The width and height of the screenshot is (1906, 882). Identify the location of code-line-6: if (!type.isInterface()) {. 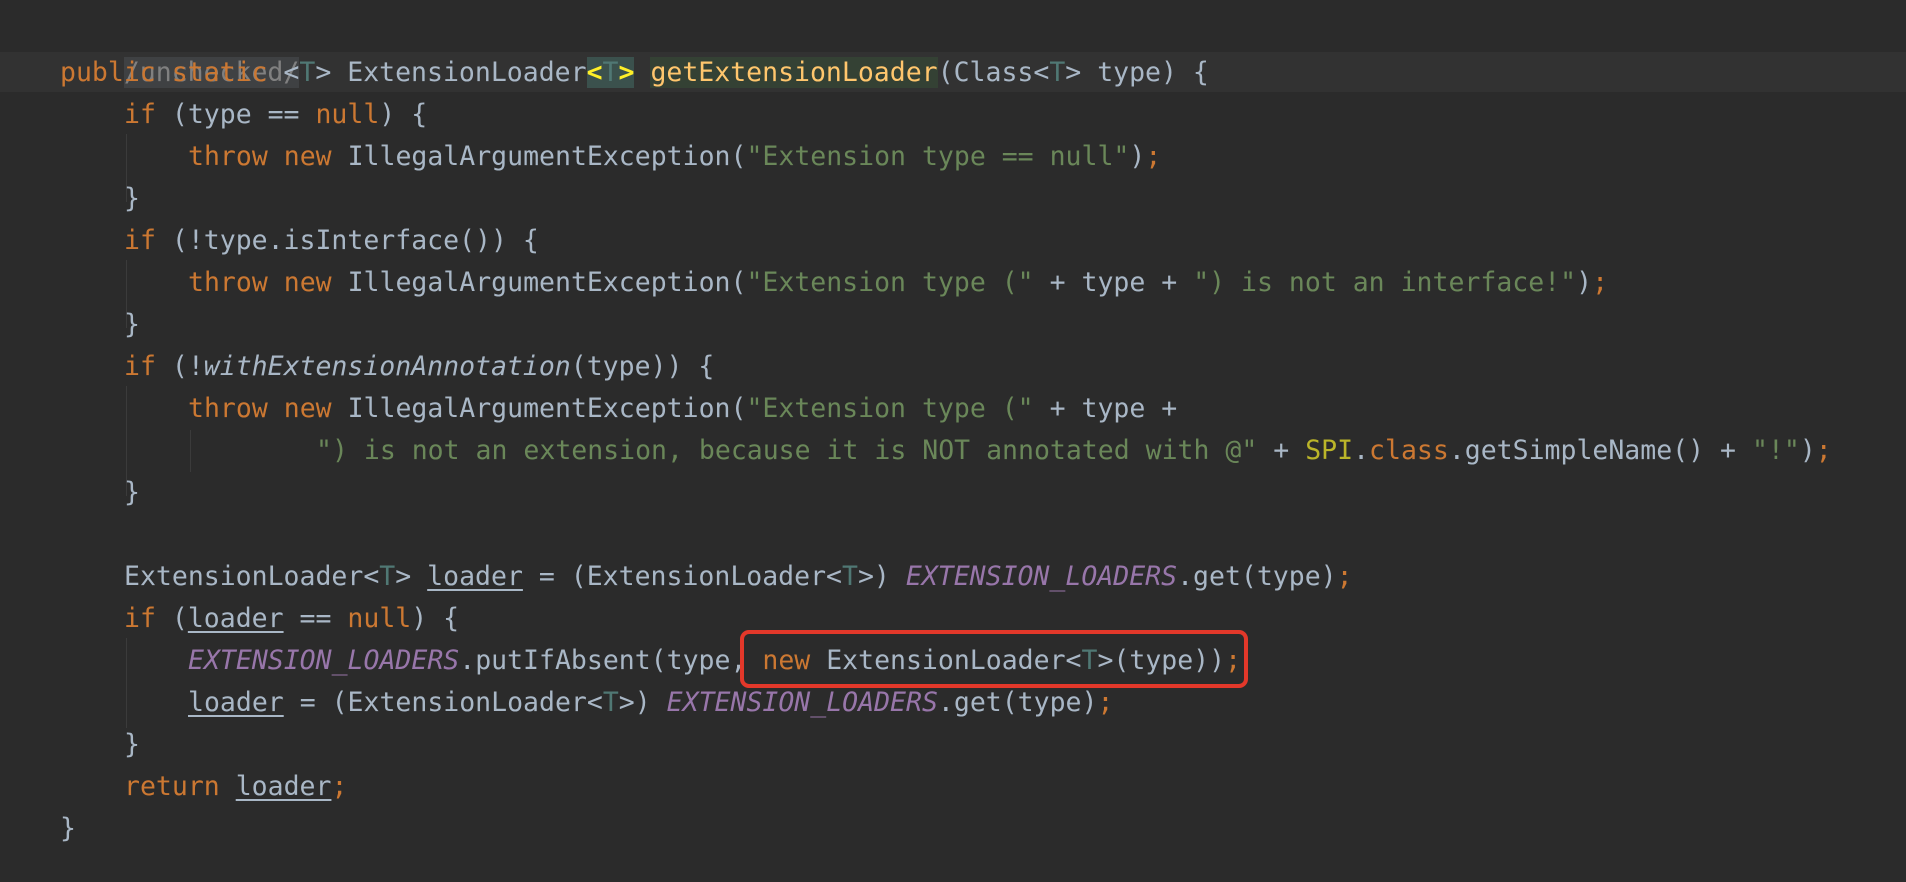
(331, 241).